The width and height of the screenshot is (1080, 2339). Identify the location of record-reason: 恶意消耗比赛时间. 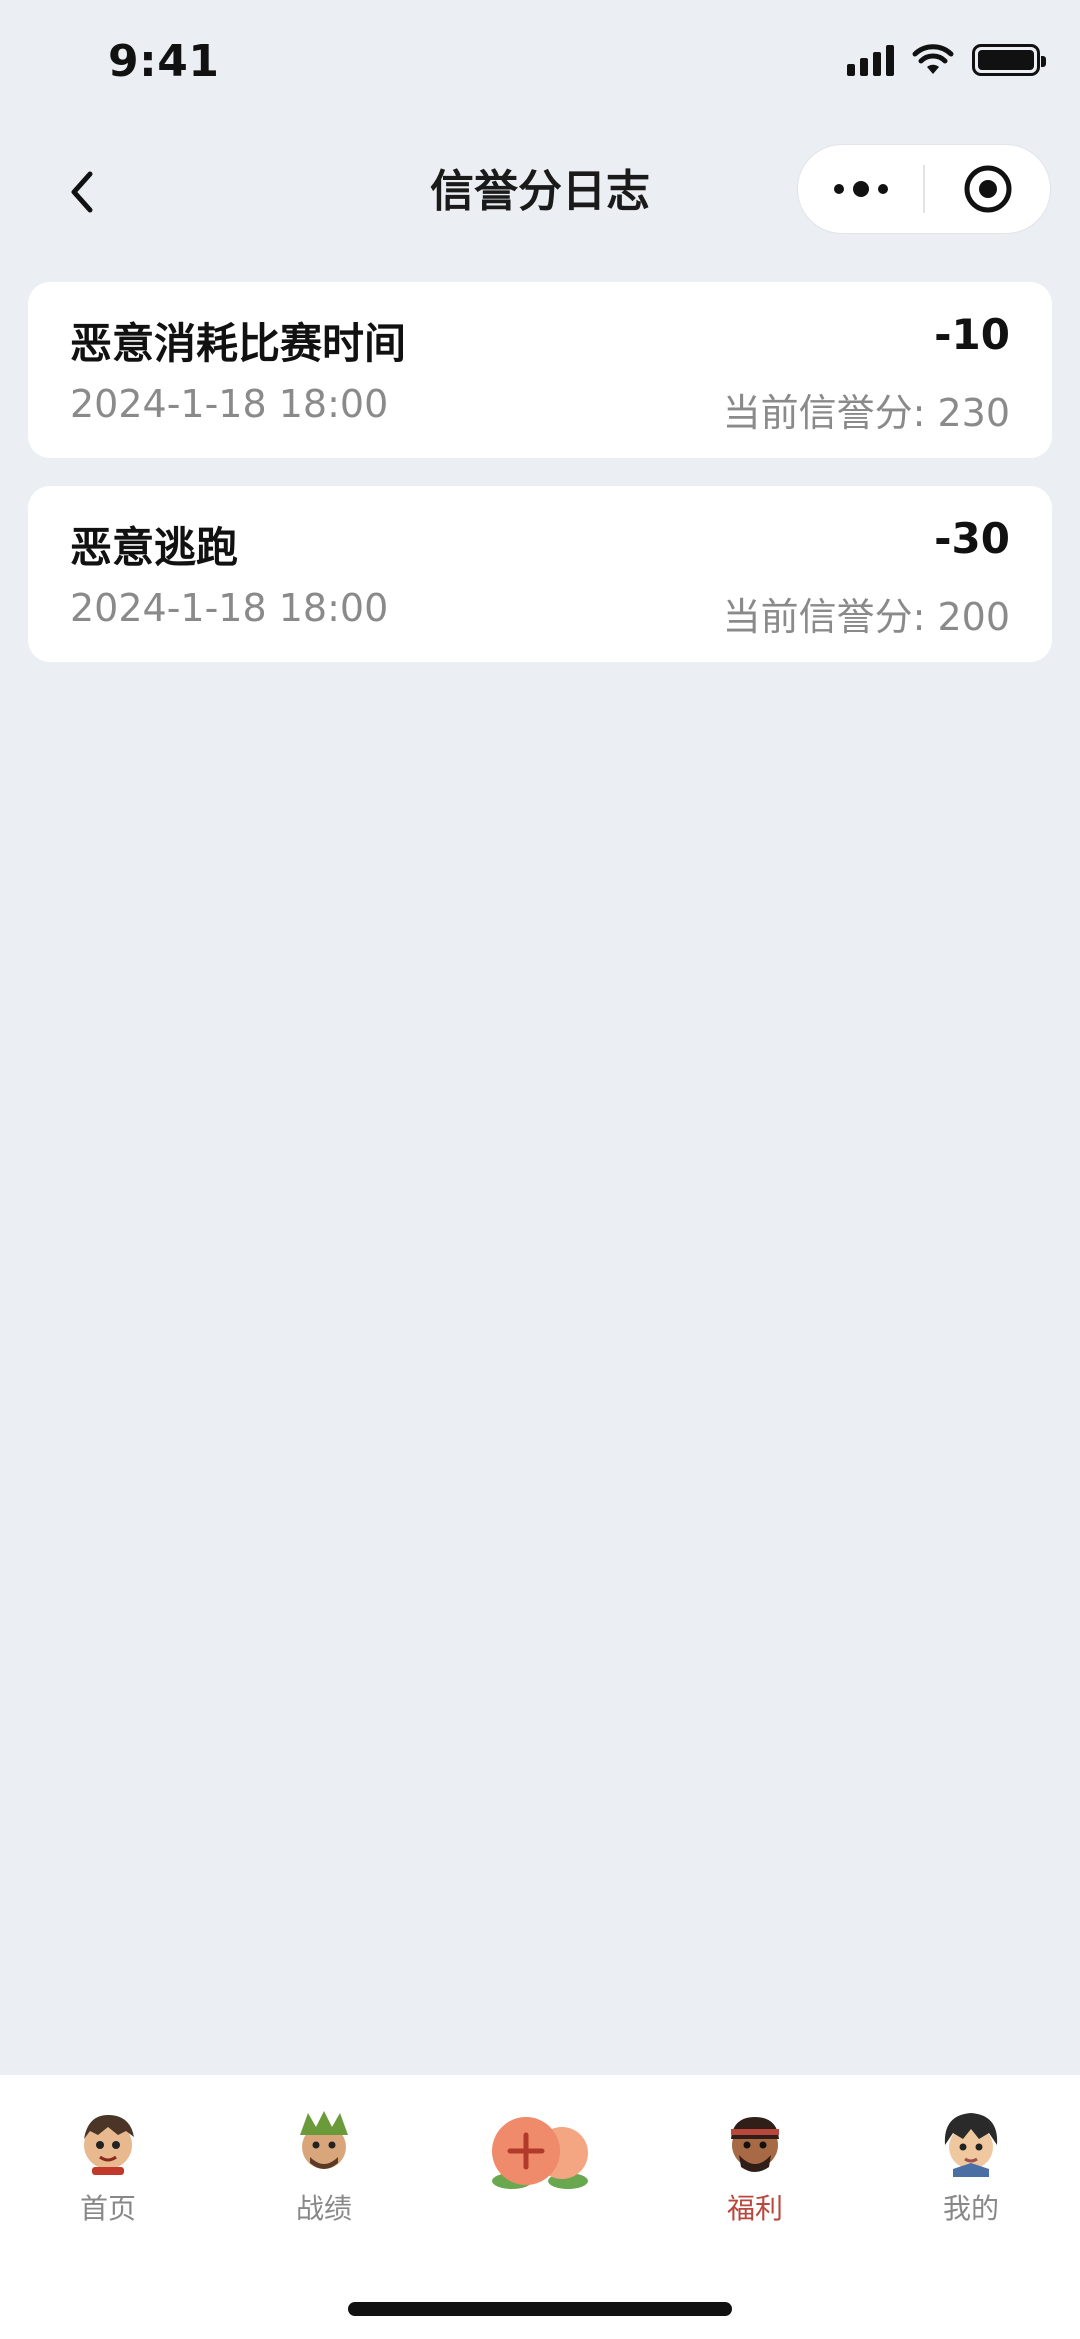
(238, 343).